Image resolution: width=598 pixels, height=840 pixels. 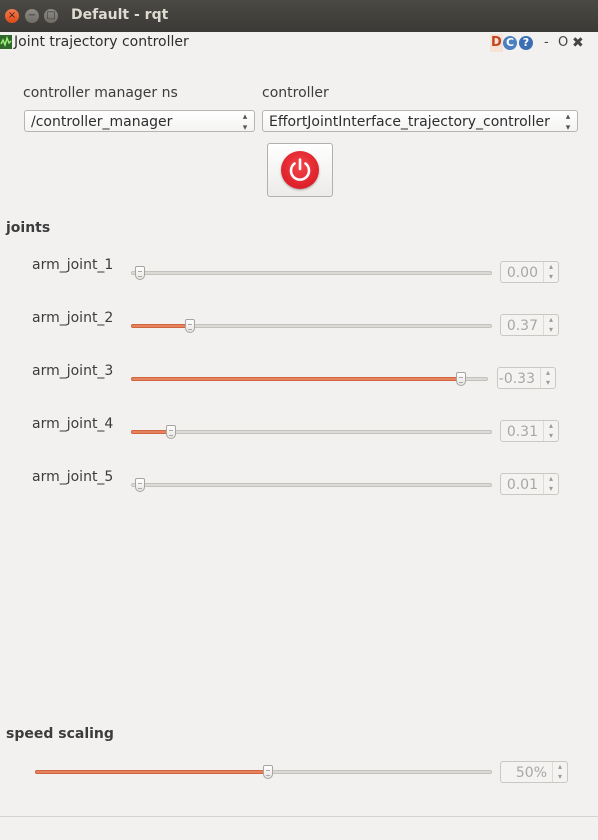 I want to click on joint-value-spinbox: 0.31 ▴ ▾, so click(x=529, y=431).